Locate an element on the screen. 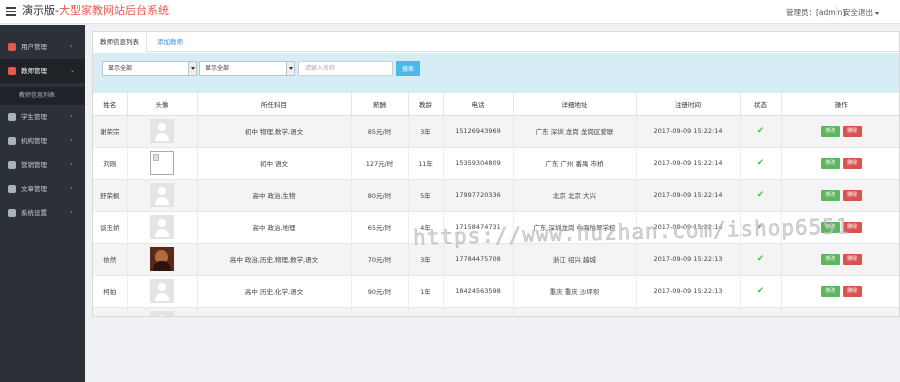 This screenshot has width=900, height=382. cell-name: 舒荣枫 is located at coordinates (110, 195).